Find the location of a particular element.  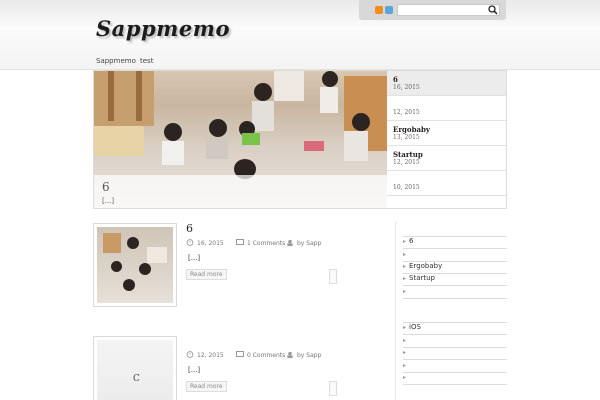

sidebar-link-label: iOS is located at coordinates (415, 327).